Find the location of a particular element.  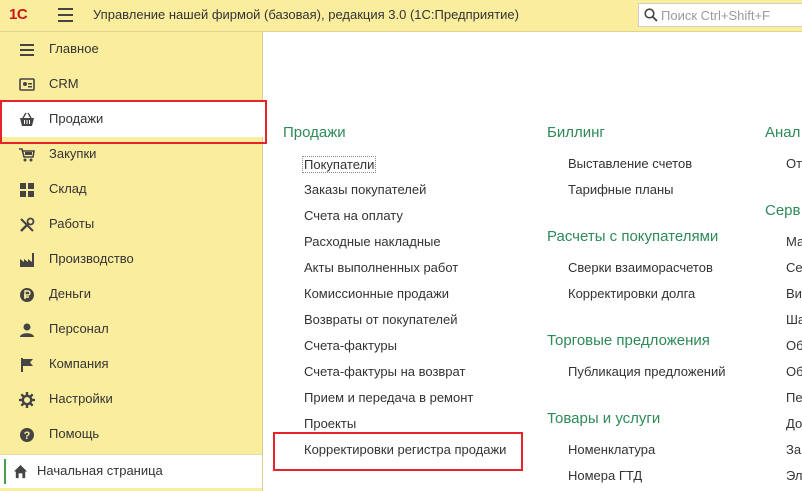

link-customers: Покупатели is located at coordinates (339, 164).